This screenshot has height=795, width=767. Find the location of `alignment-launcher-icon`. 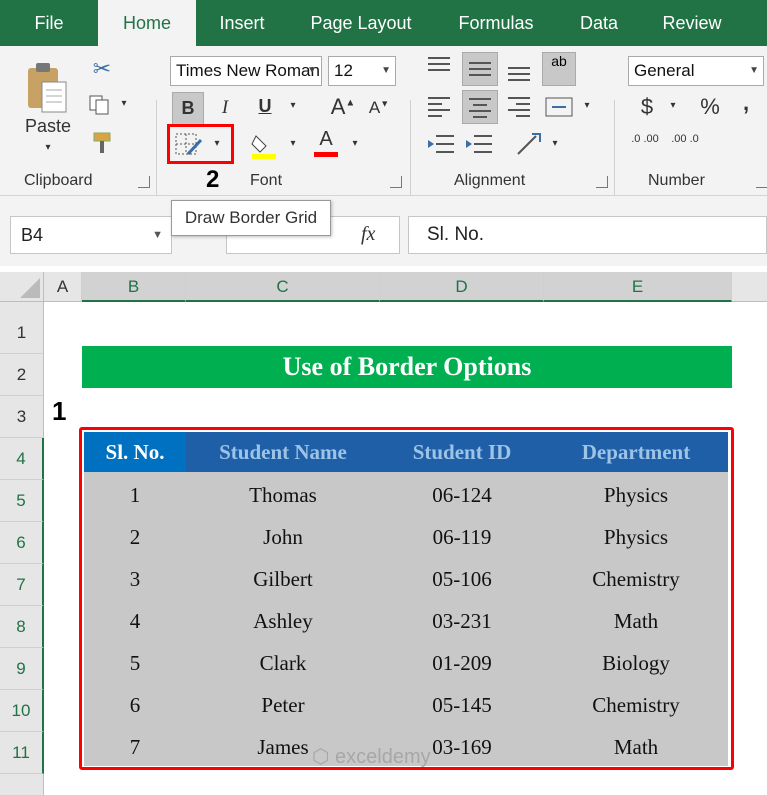

alignment-launcher-icon is located at coordinates (602, 182).